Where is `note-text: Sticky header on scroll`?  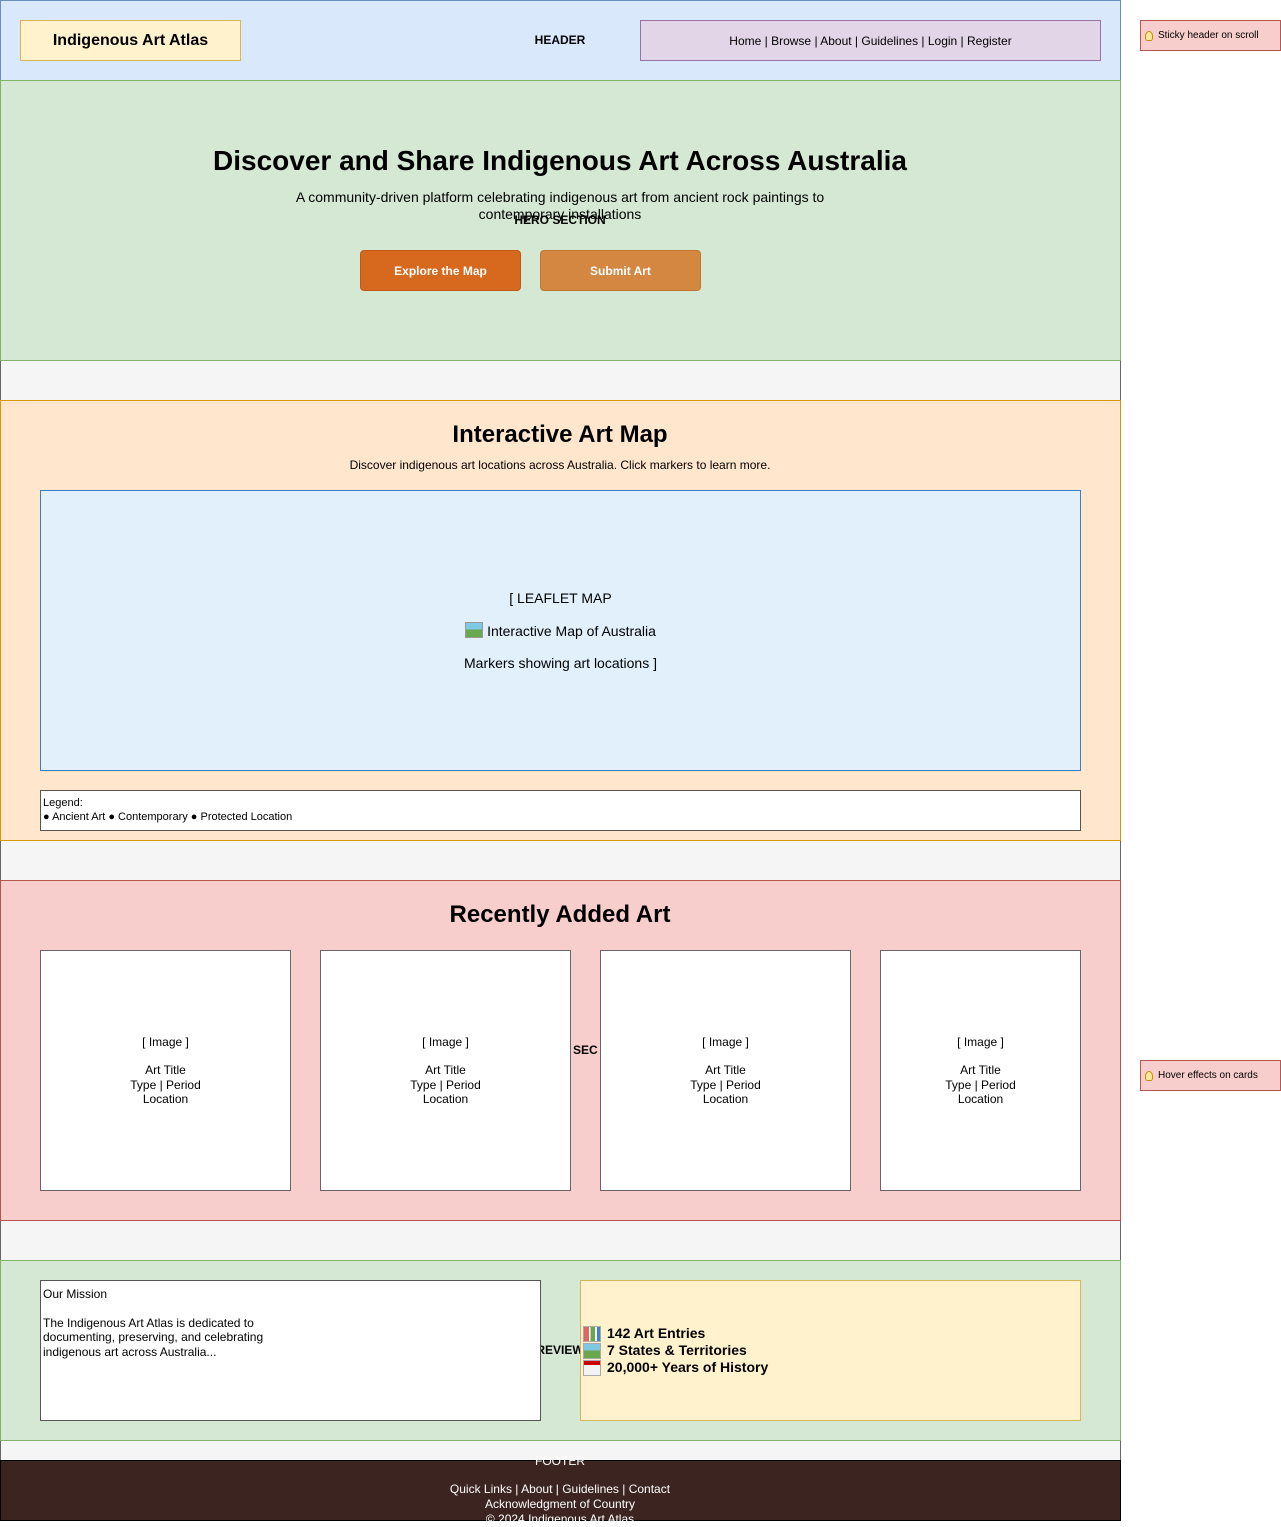
note-text: Sticky header on scroll is located at coordinates (1208, 35).